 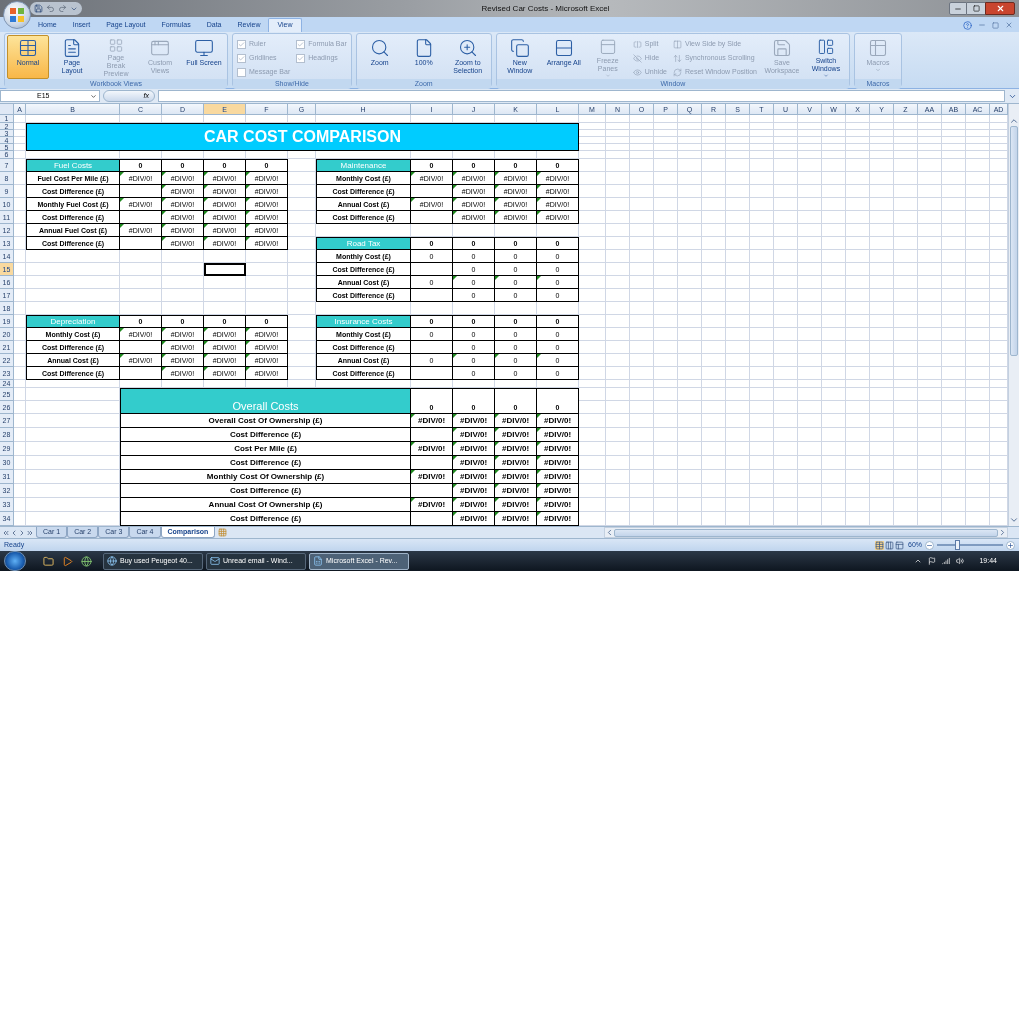 I want to click on window-title: Revised Car Costs - Microsoft Excel, so click(x=545, y=8).